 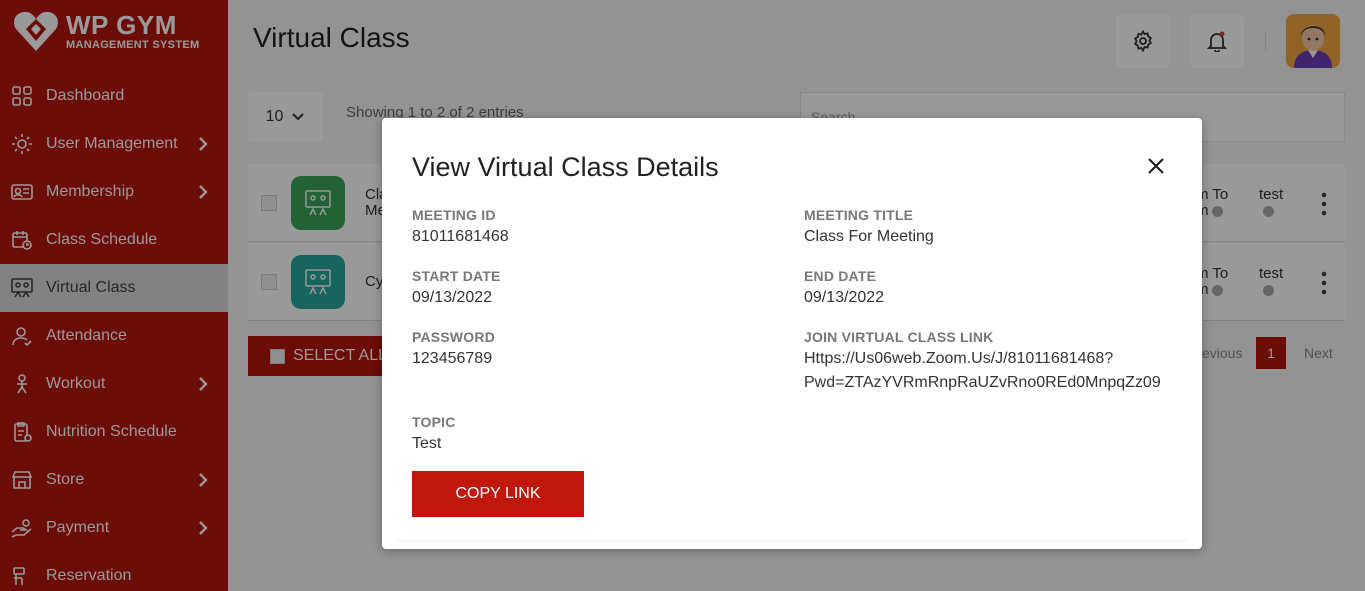 I want to click on close-icon, so click(x=1156, y=166).